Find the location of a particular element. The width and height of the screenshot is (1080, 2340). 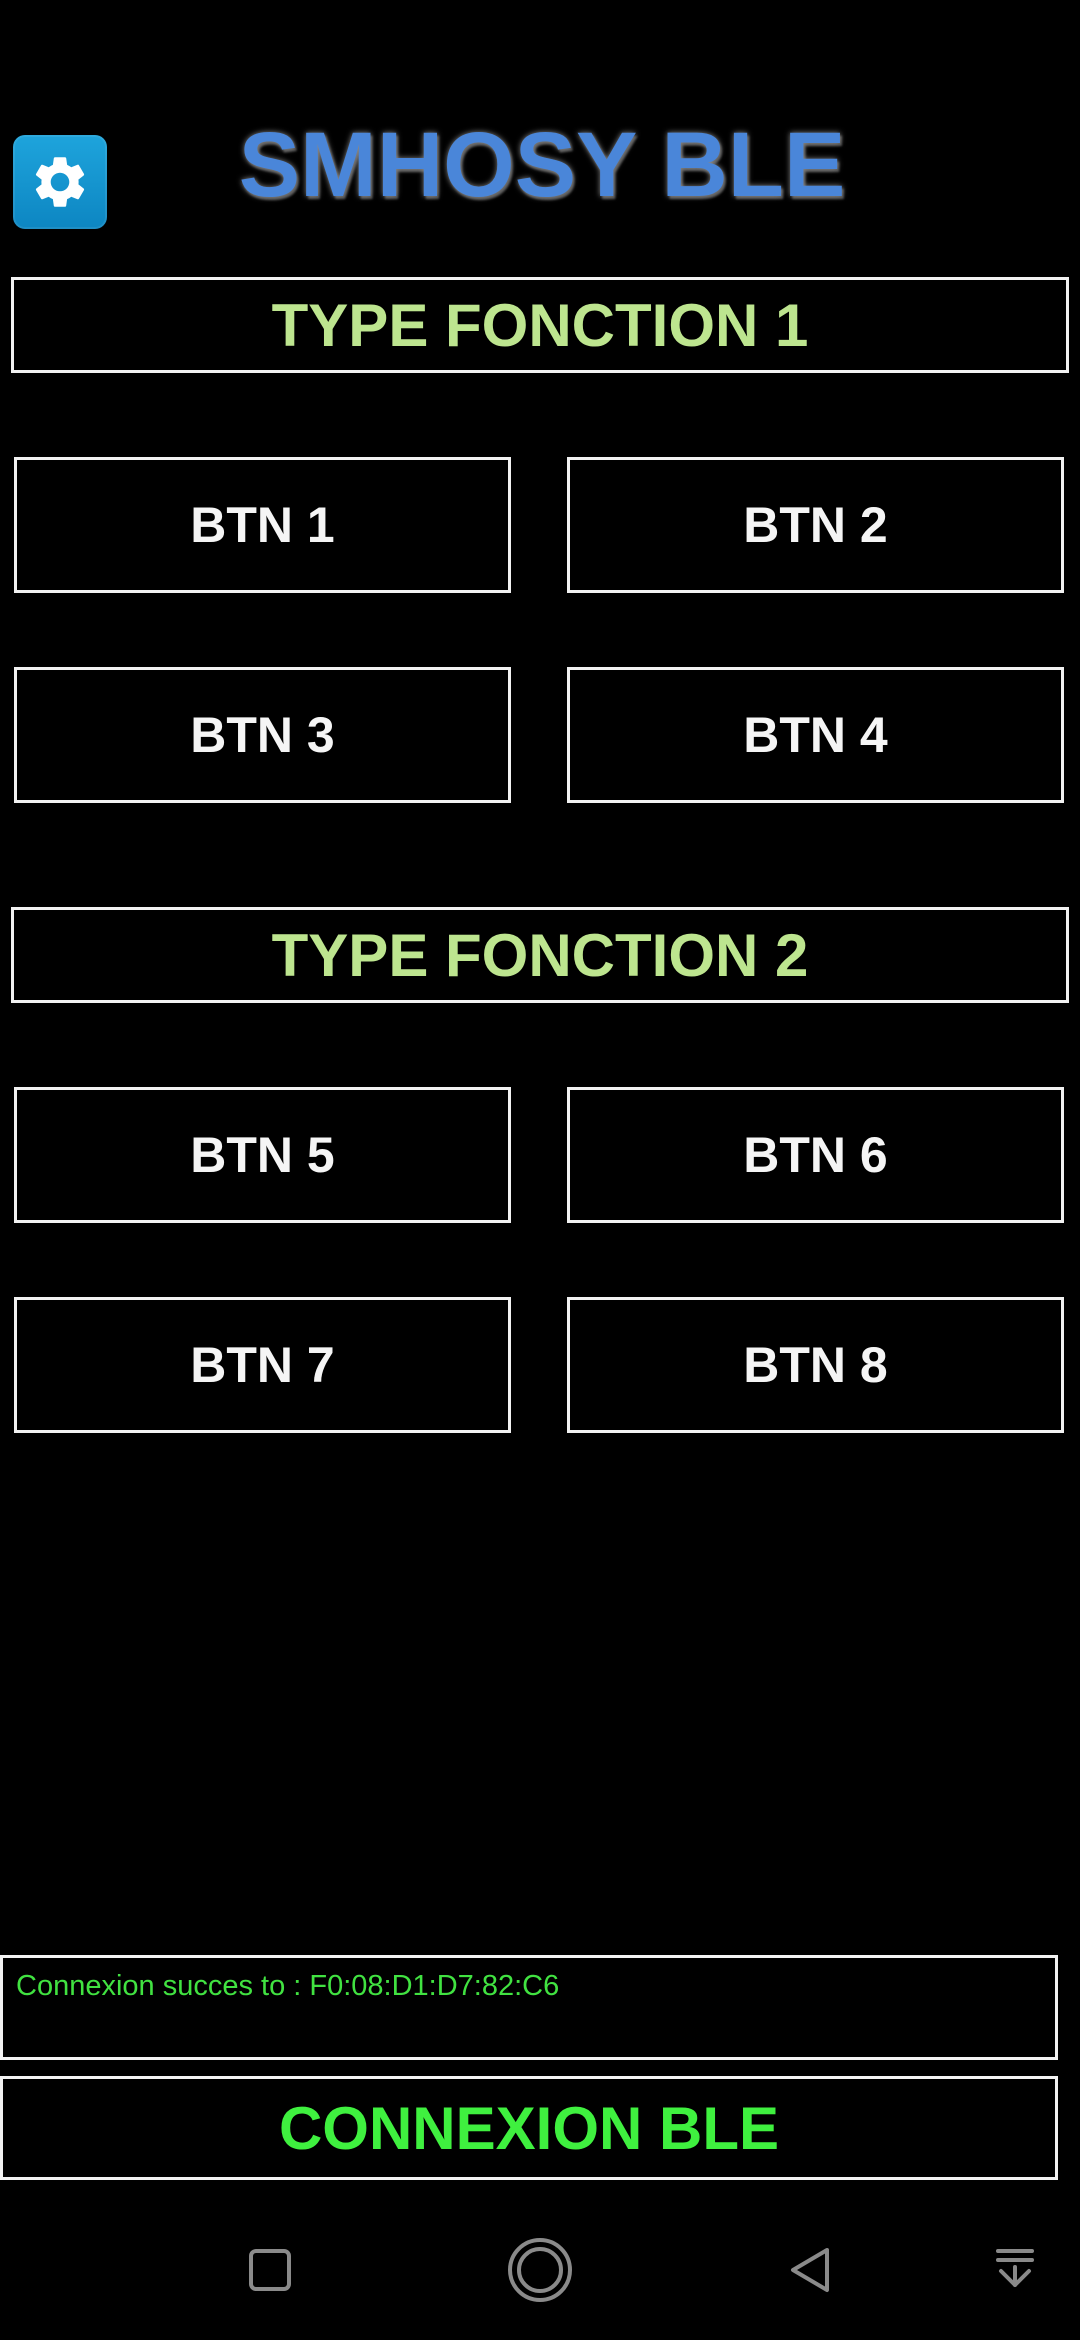

btn-2: BTN 2 is located at coordinates (815, 525).